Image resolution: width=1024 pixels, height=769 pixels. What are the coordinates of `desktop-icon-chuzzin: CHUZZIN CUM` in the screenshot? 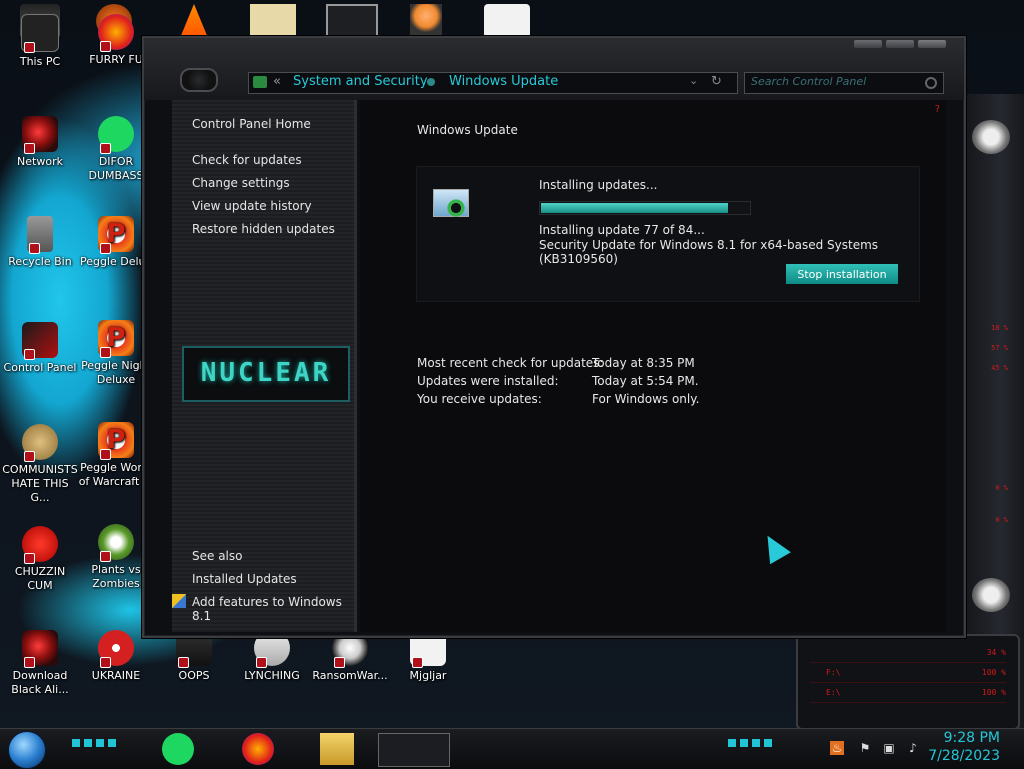 It's located at (40, 559).